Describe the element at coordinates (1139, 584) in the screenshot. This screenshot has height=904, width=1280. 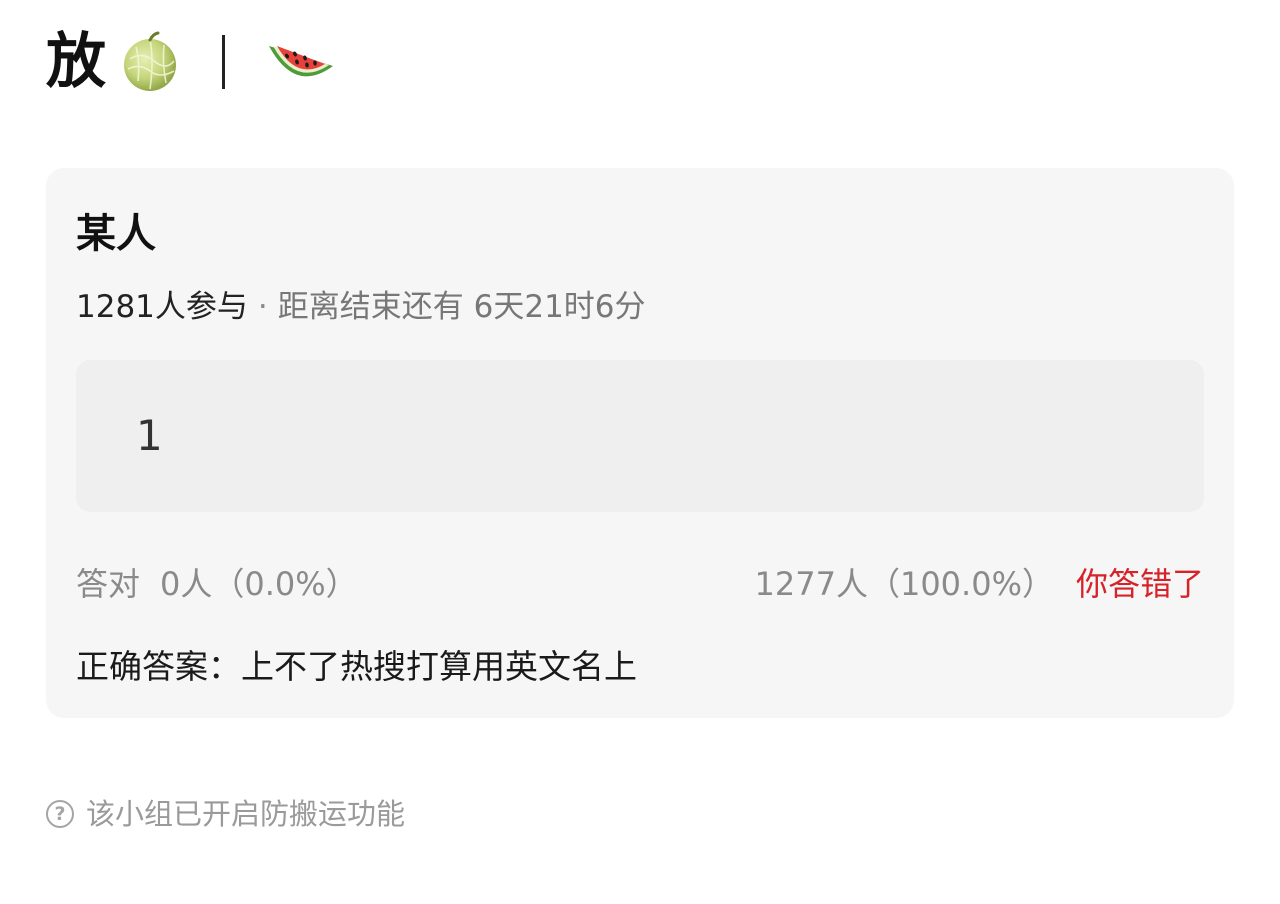
I see `wrong-status: 你答错了` at that location.